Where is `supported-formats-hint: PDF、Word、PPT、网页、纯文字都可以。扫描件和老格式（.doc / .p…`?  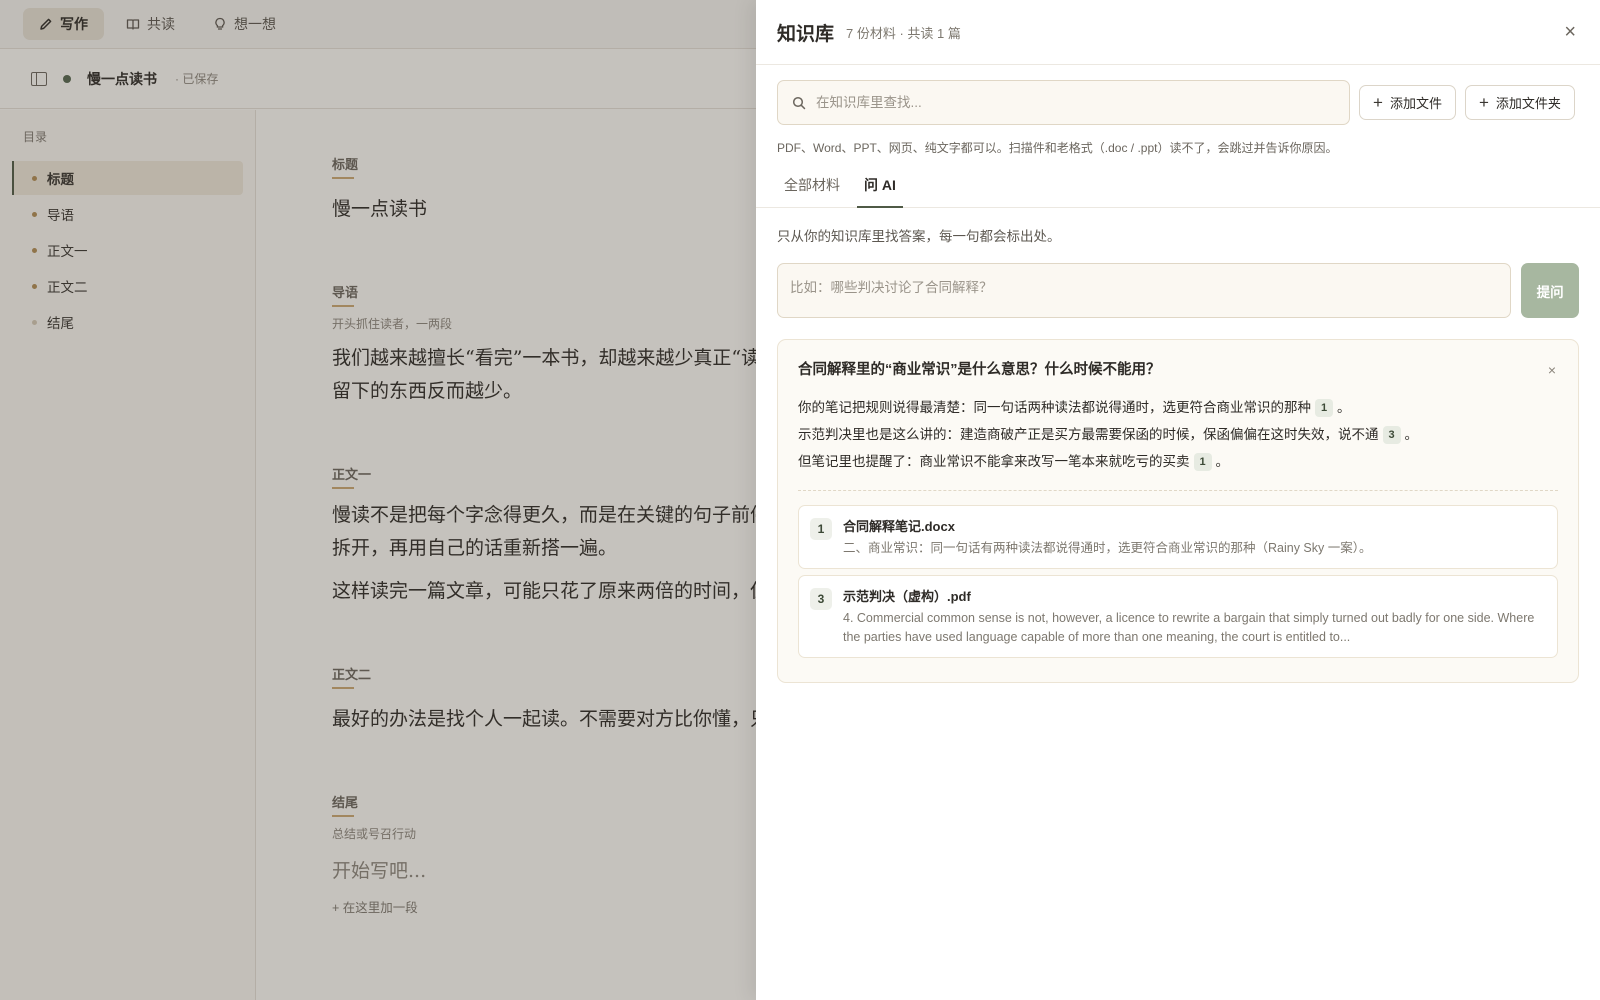
supported-formats-hint: PDF、Word、PPT、网页、纯文字都可以。扫描件和老格式（.doc / .p… is located at coordinates (1057, 148).